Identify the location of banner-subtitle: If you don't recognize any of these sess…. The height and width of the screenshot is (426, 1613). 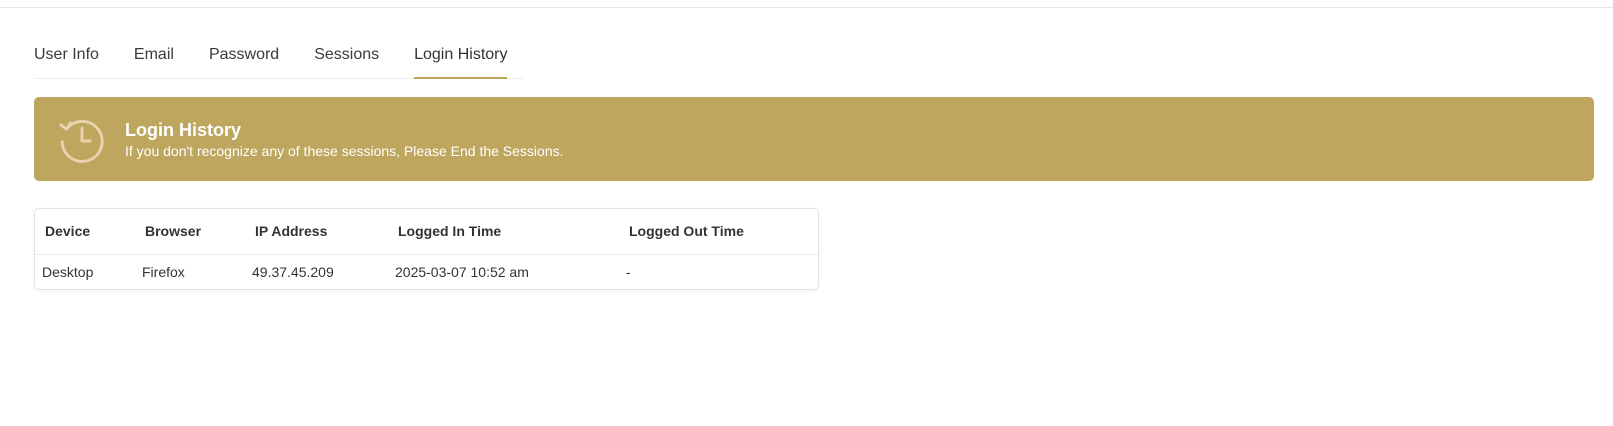
(344, 151).